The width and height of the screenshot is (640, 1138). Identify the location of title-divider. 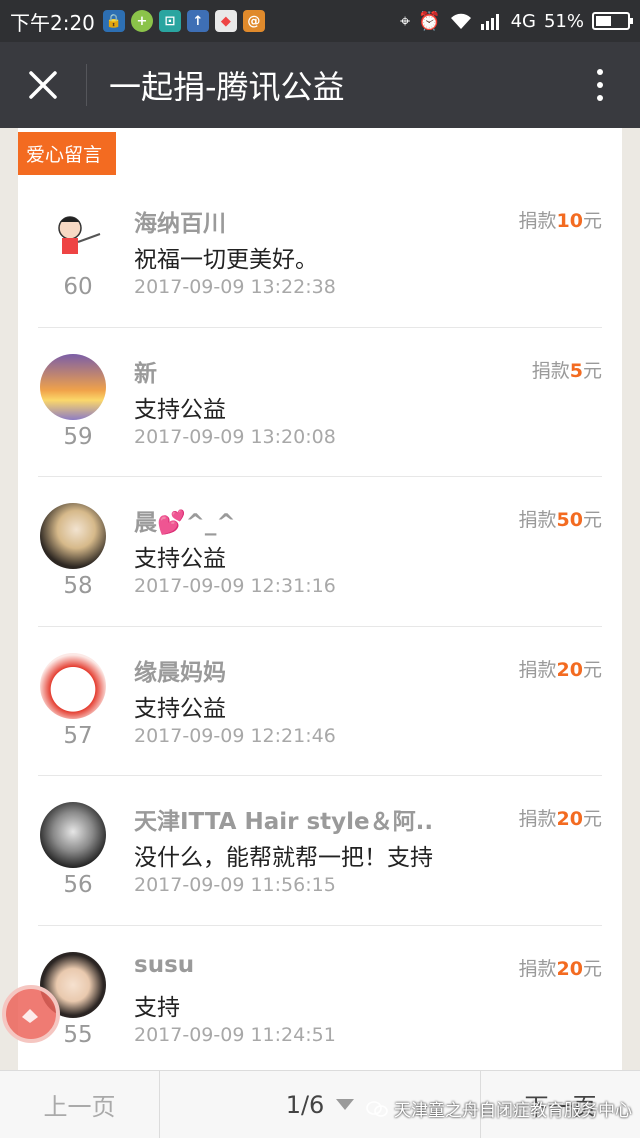
(86, 85).